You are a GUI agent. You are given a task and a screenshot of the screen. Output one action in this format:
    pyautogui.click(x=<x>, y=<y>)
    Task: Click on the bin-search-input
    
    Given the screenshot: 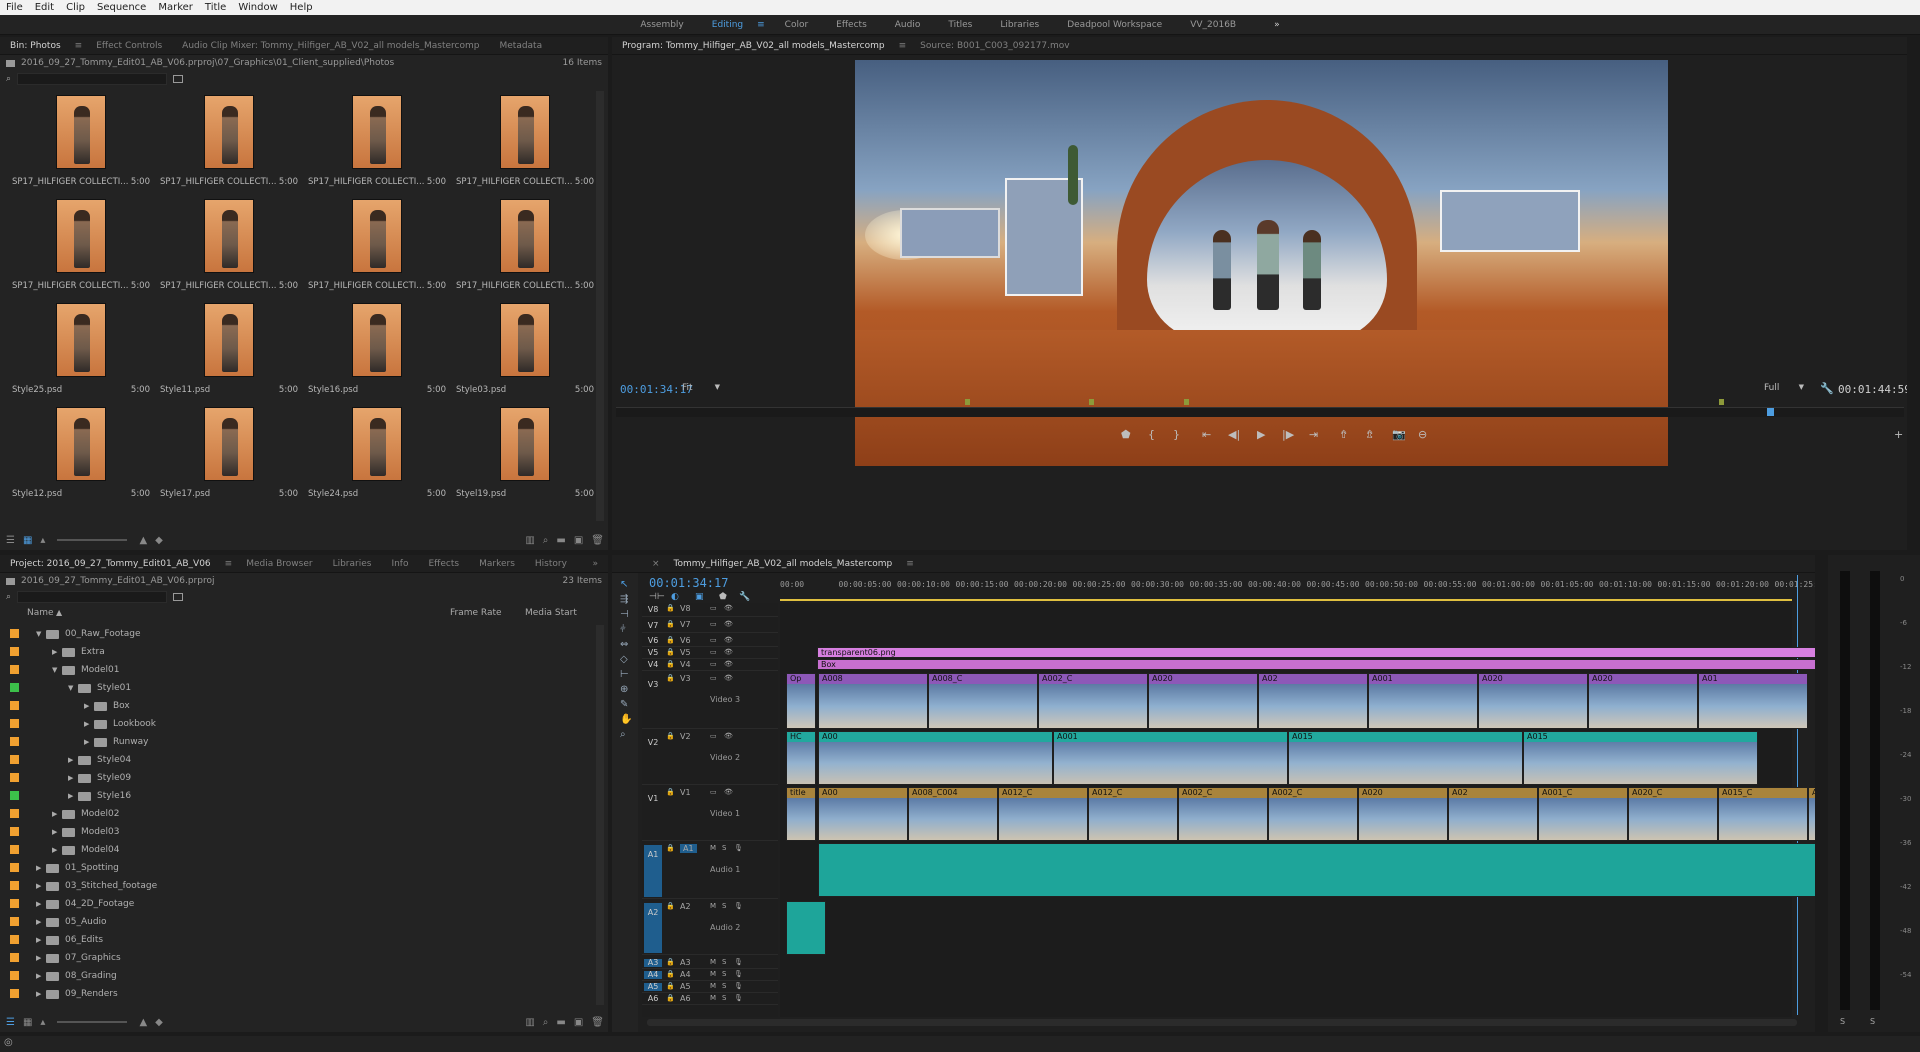 What is the action you would take?
    pyautogui.click(x=92, y=79)
    